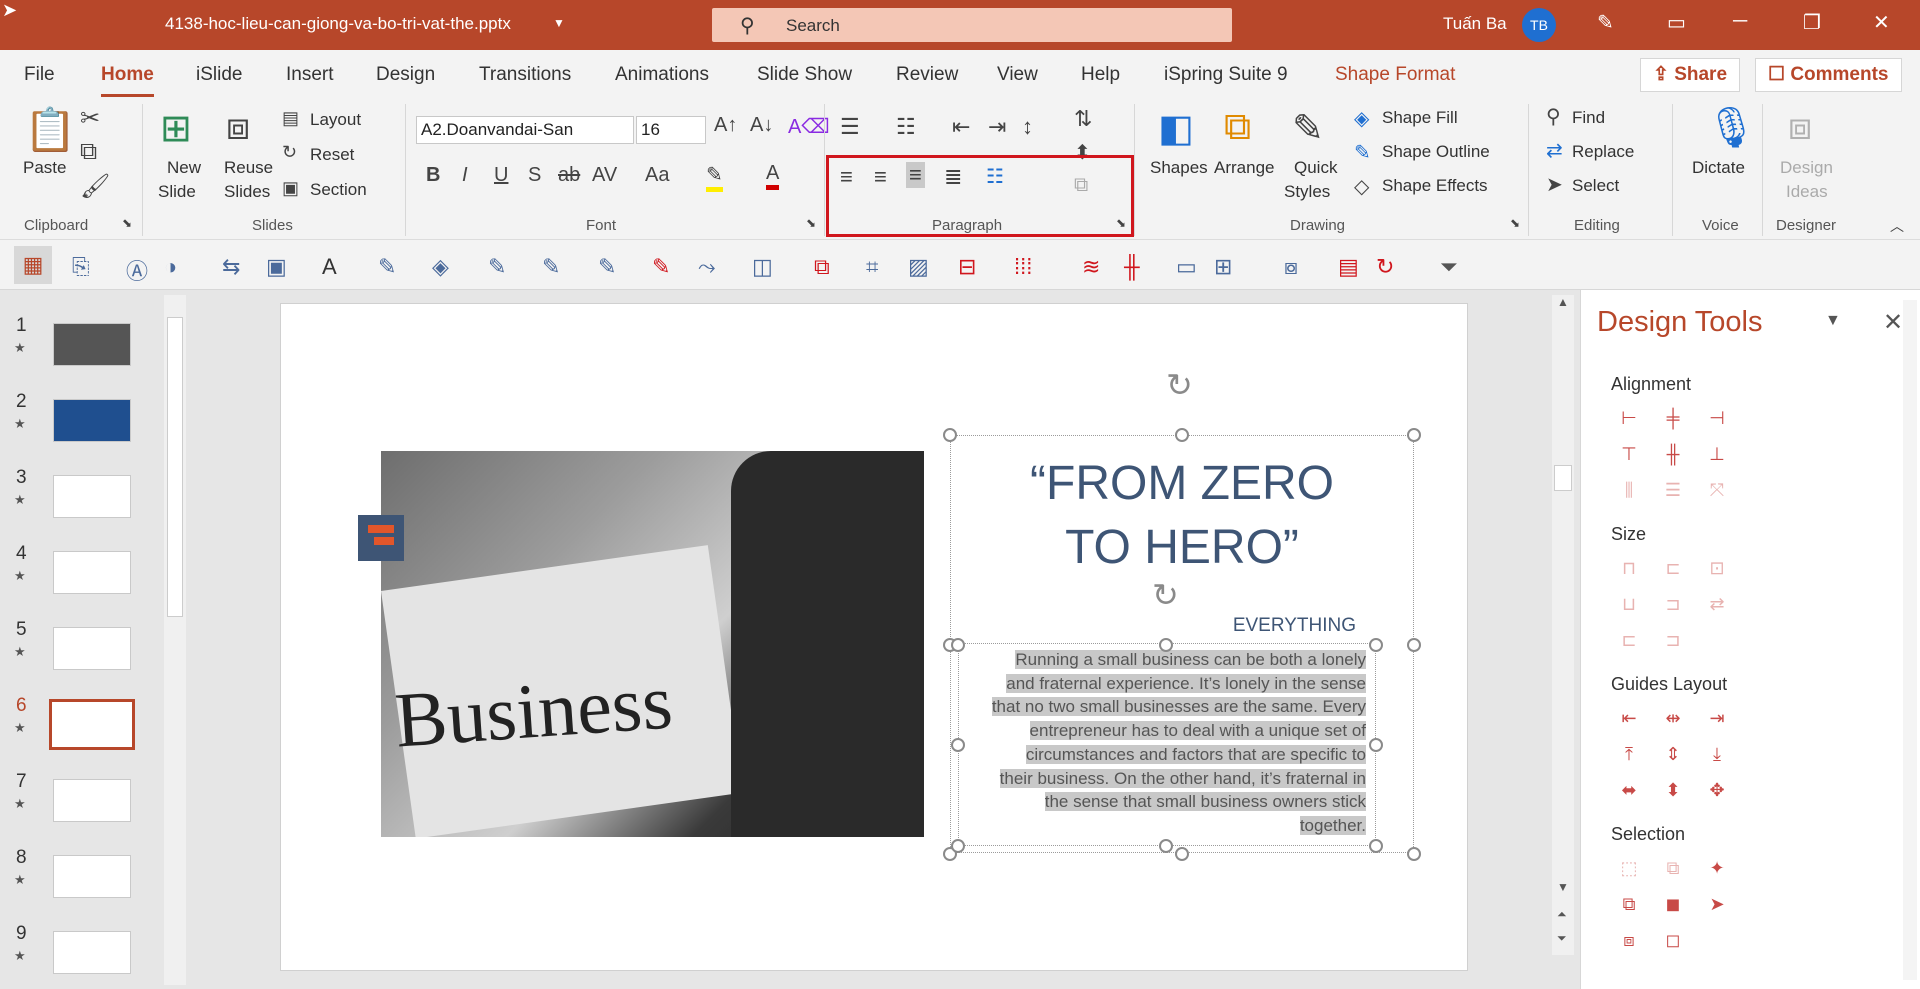  Describe the element at coordinates (95, 186) in the screenshot. I see `format-painter-icon: 🖌` at that location.